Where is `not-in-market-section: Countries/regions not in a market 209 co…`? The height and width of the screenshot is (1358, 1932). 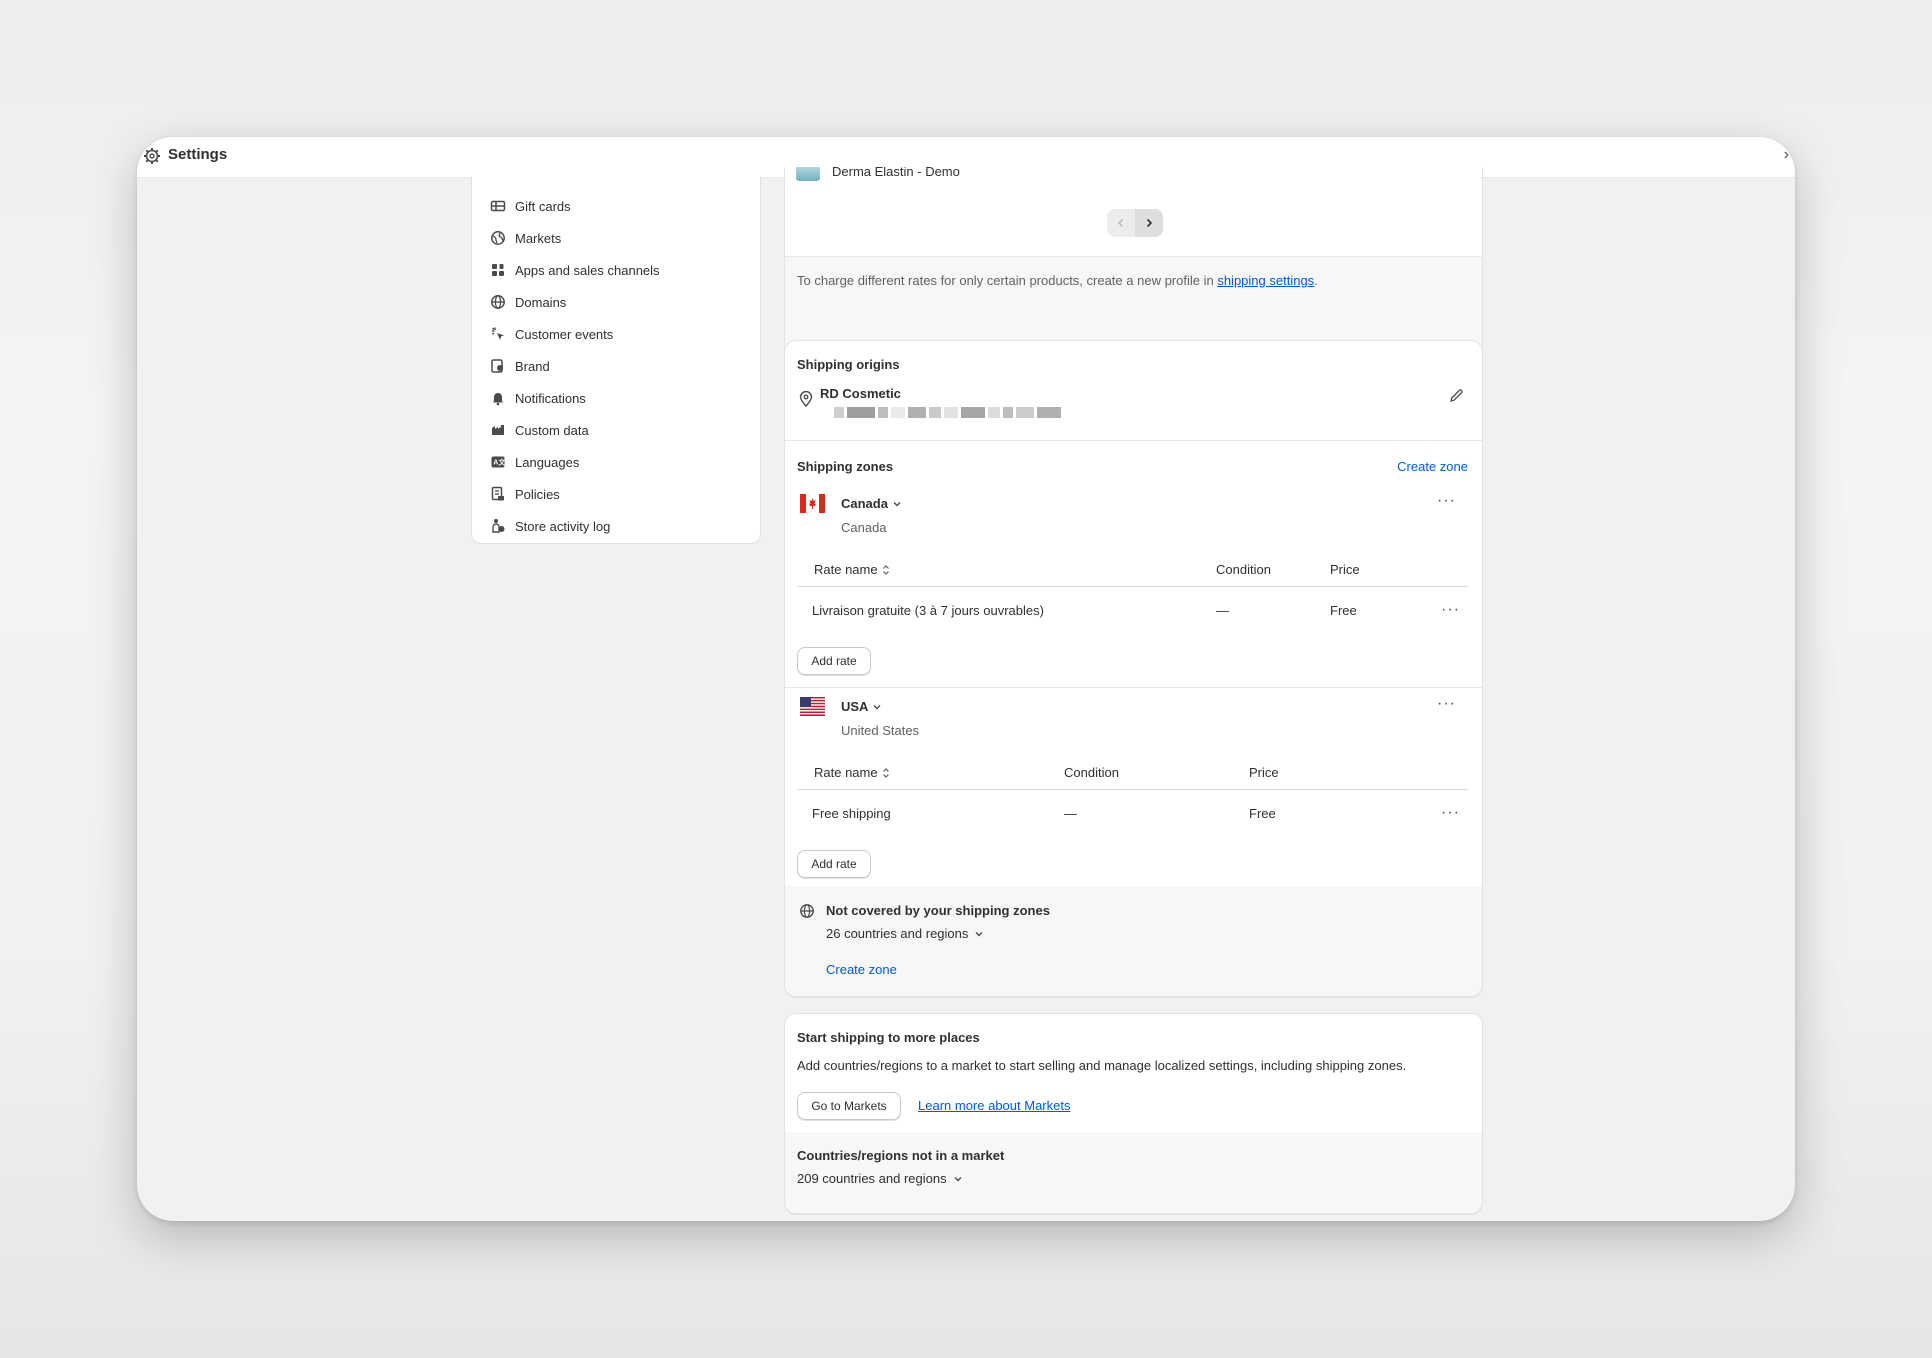 not-in-market-section: Countries/regions not in a market 209 co… is located at coordinates (1133, 1172).